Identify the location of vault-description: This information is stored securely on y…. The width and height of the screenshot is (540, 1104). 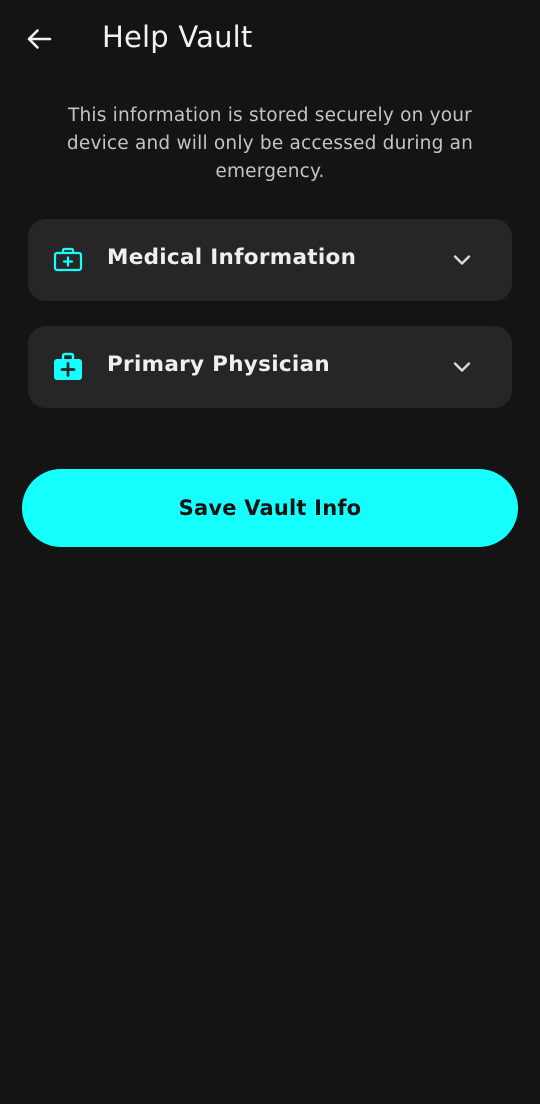
(270, 143).